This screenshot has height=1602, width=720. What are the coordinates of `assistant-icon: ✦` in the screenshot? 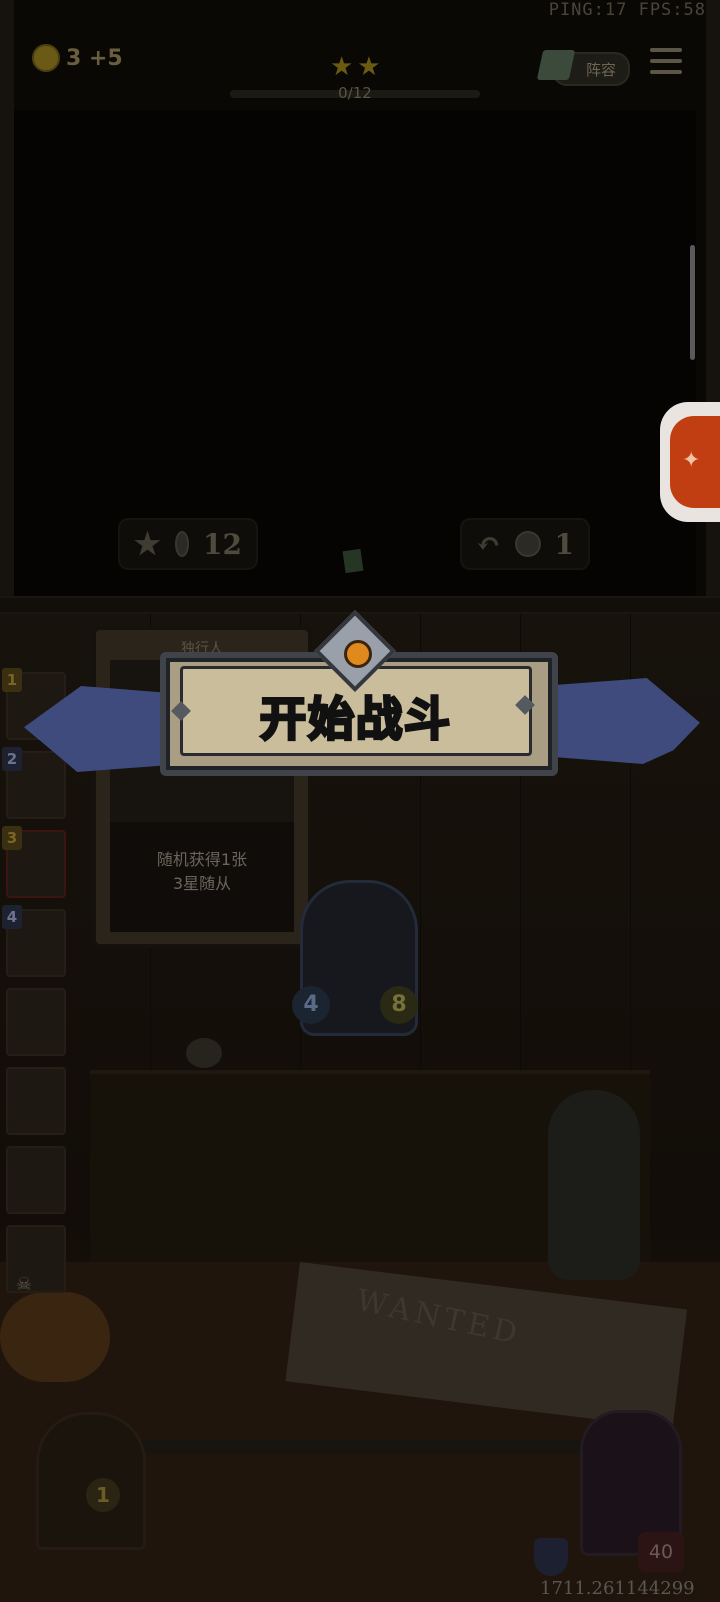 It's located at (691, 460).